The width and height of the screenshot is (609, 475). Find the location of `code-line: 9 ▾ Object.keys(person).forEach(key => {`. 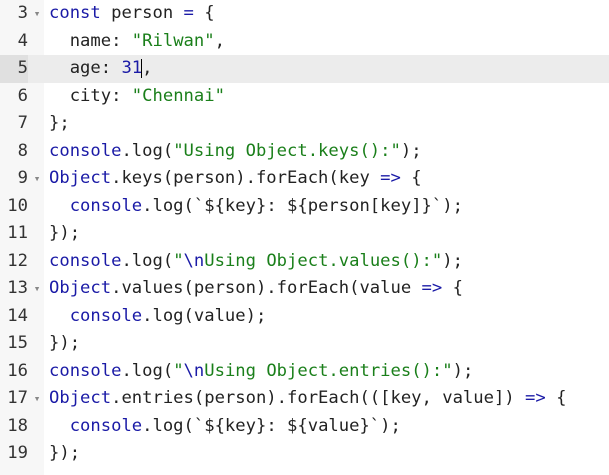

code-line: 9 ▾ Object.keys(person).forEach(key => { is located at coordinates (304, 179).